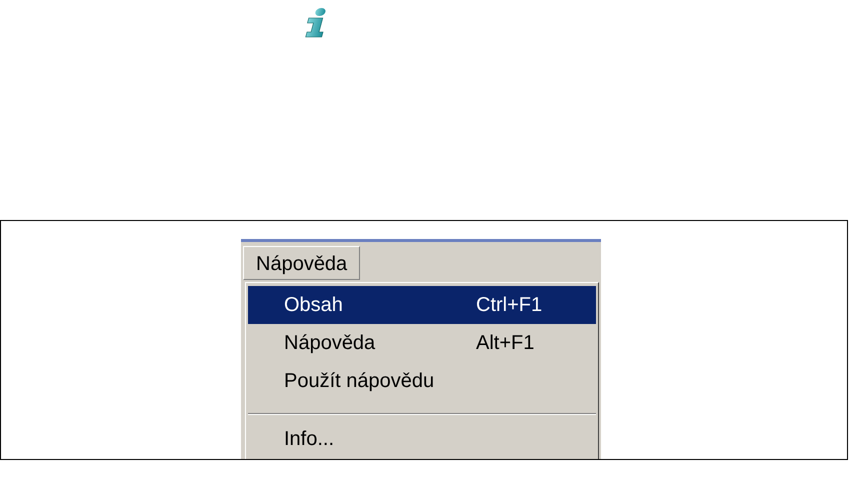 The image size is (850, 490). I want to click on menu-item-label: Nápověda, so click(330, 343).